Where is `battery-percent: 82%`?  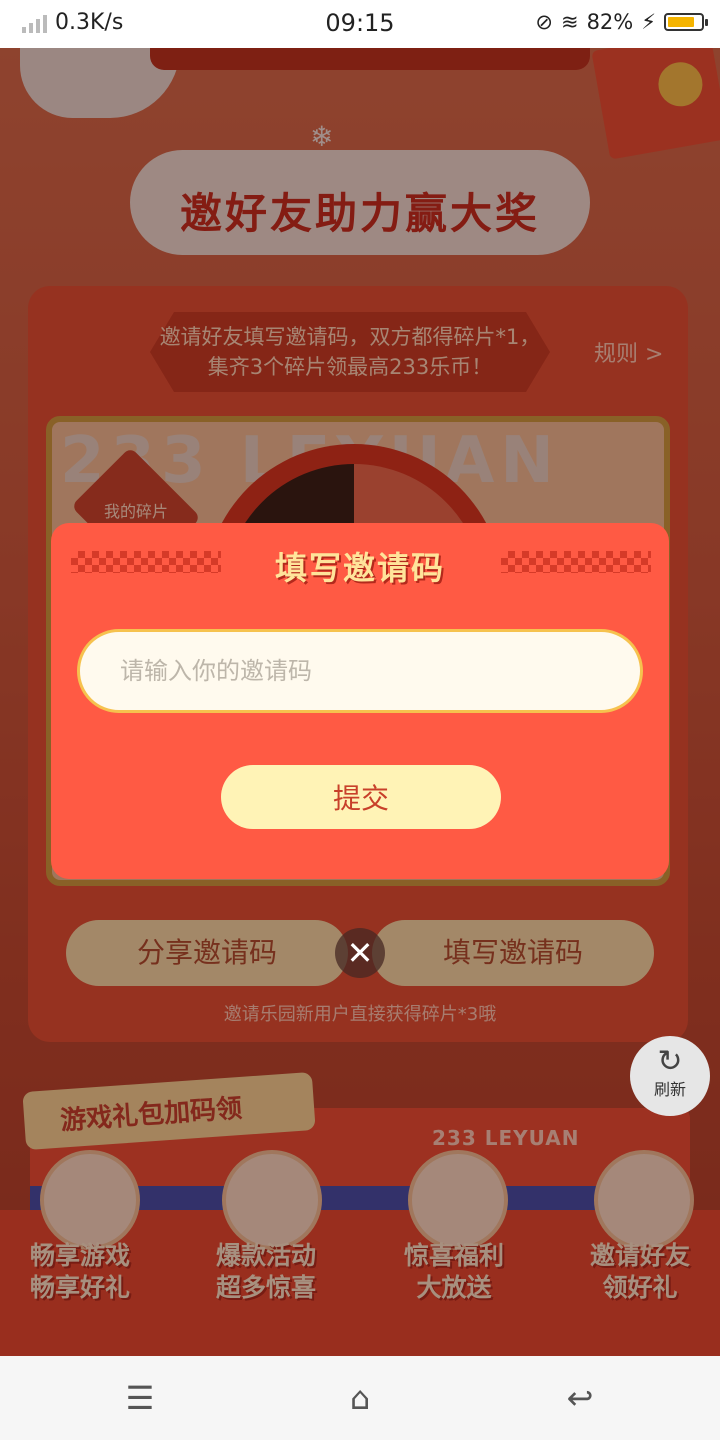
battery-percent: 82% is located at coordinates (610, 22).